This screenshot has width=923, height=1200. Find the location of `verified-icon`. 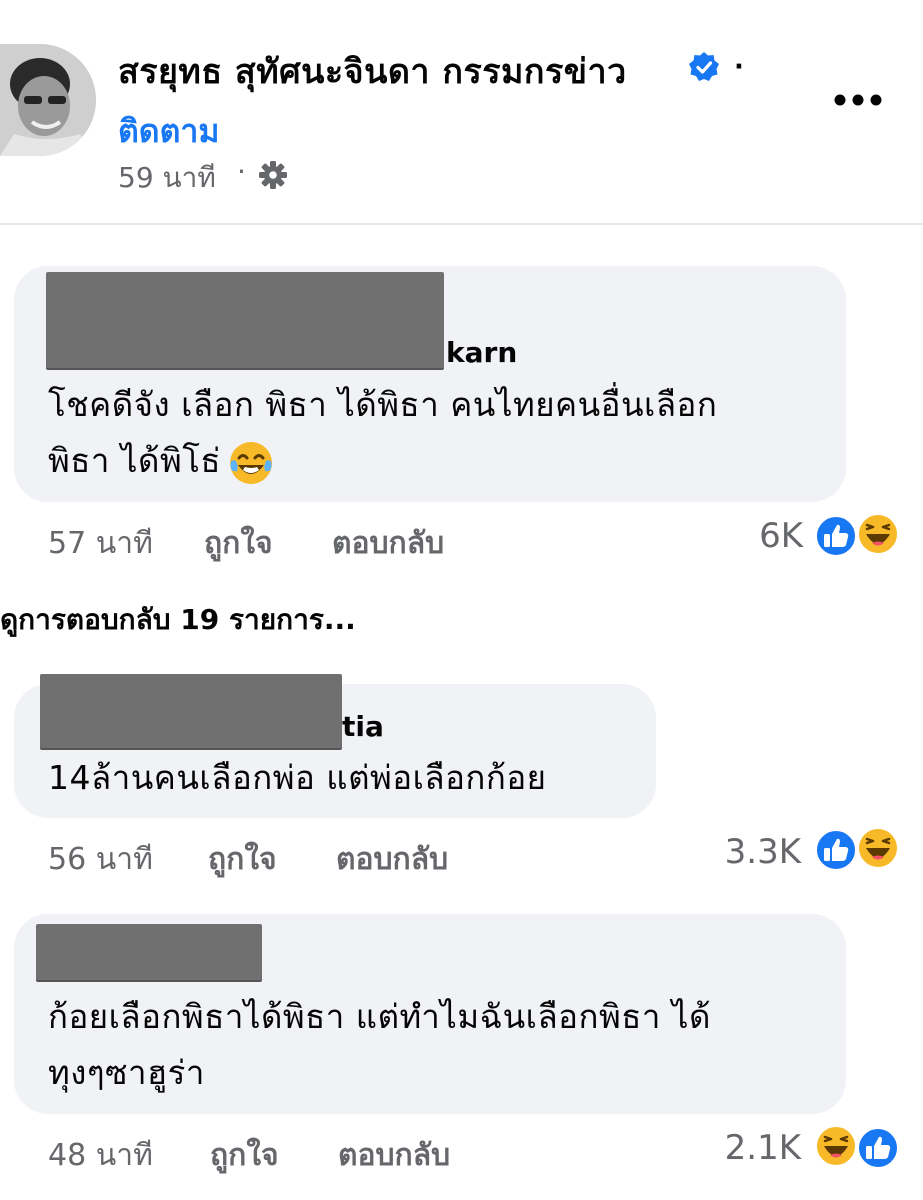

verified-icon is located at coordinates (704, 66).